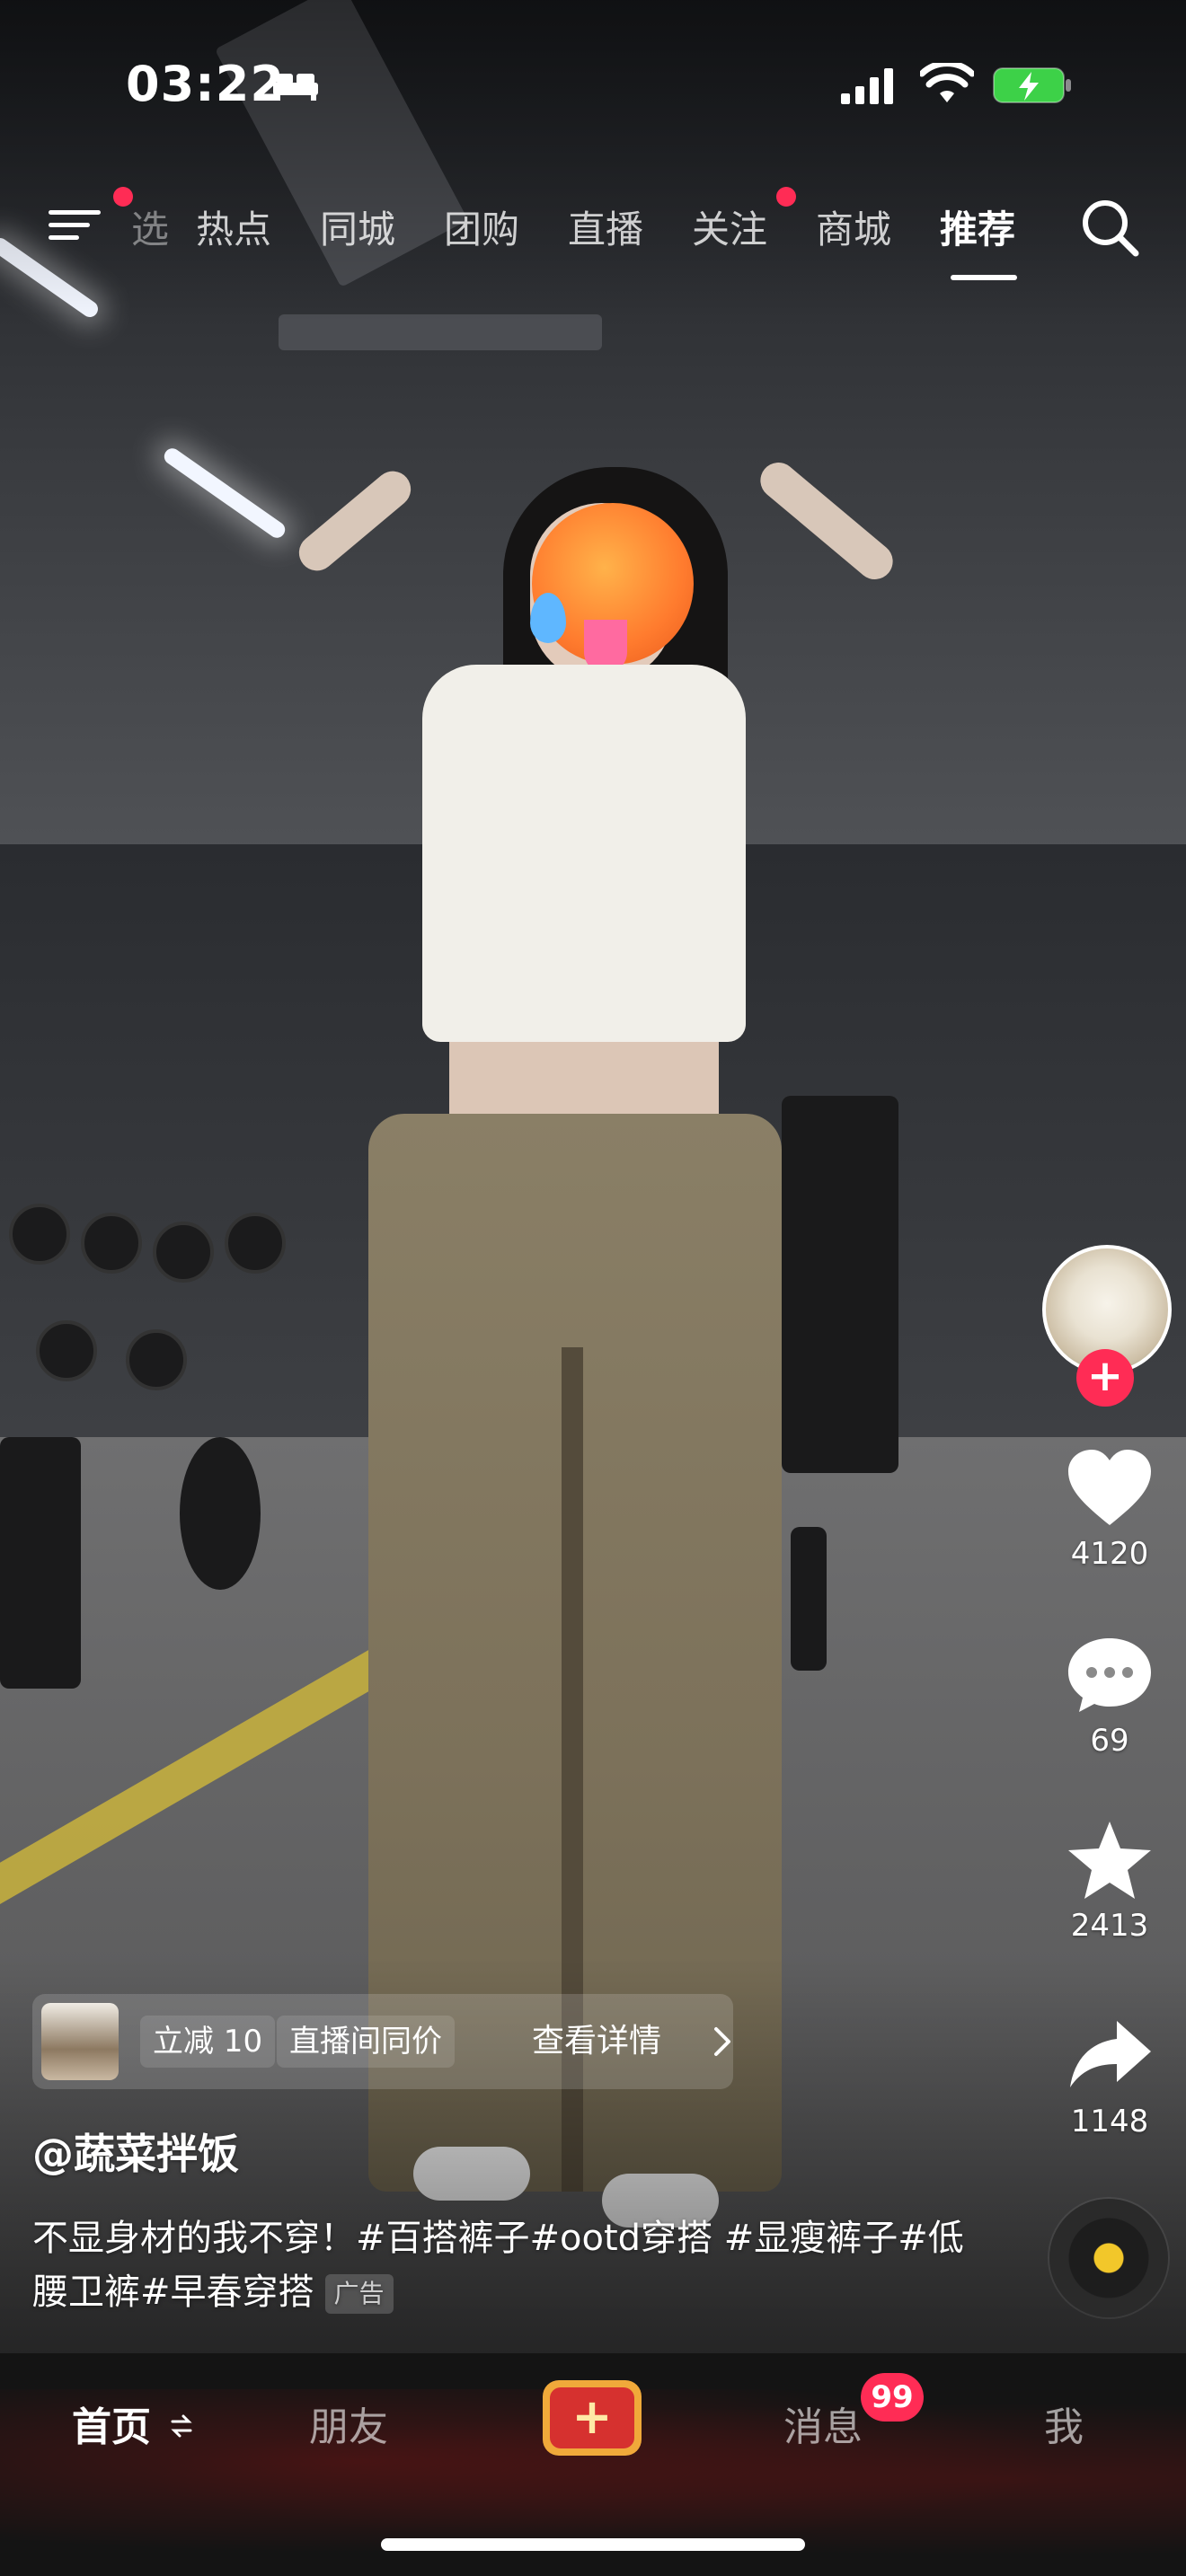 The height and width of the screenshot is (2576, 1186). I want to click on ceiling-light, so click(224, 494).